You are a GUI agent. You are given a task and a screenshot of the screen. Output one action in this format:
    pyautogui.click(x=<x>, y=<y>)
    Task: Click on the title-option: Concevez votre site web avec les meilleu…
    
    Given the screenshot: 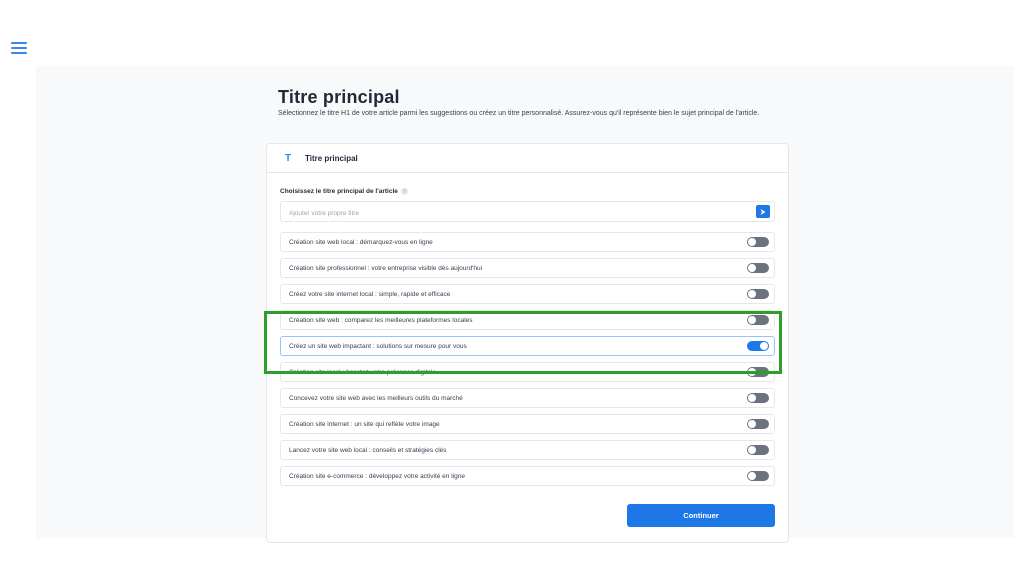 What is the action you would take?
    pyautogui.click(x=527, y=398)
    